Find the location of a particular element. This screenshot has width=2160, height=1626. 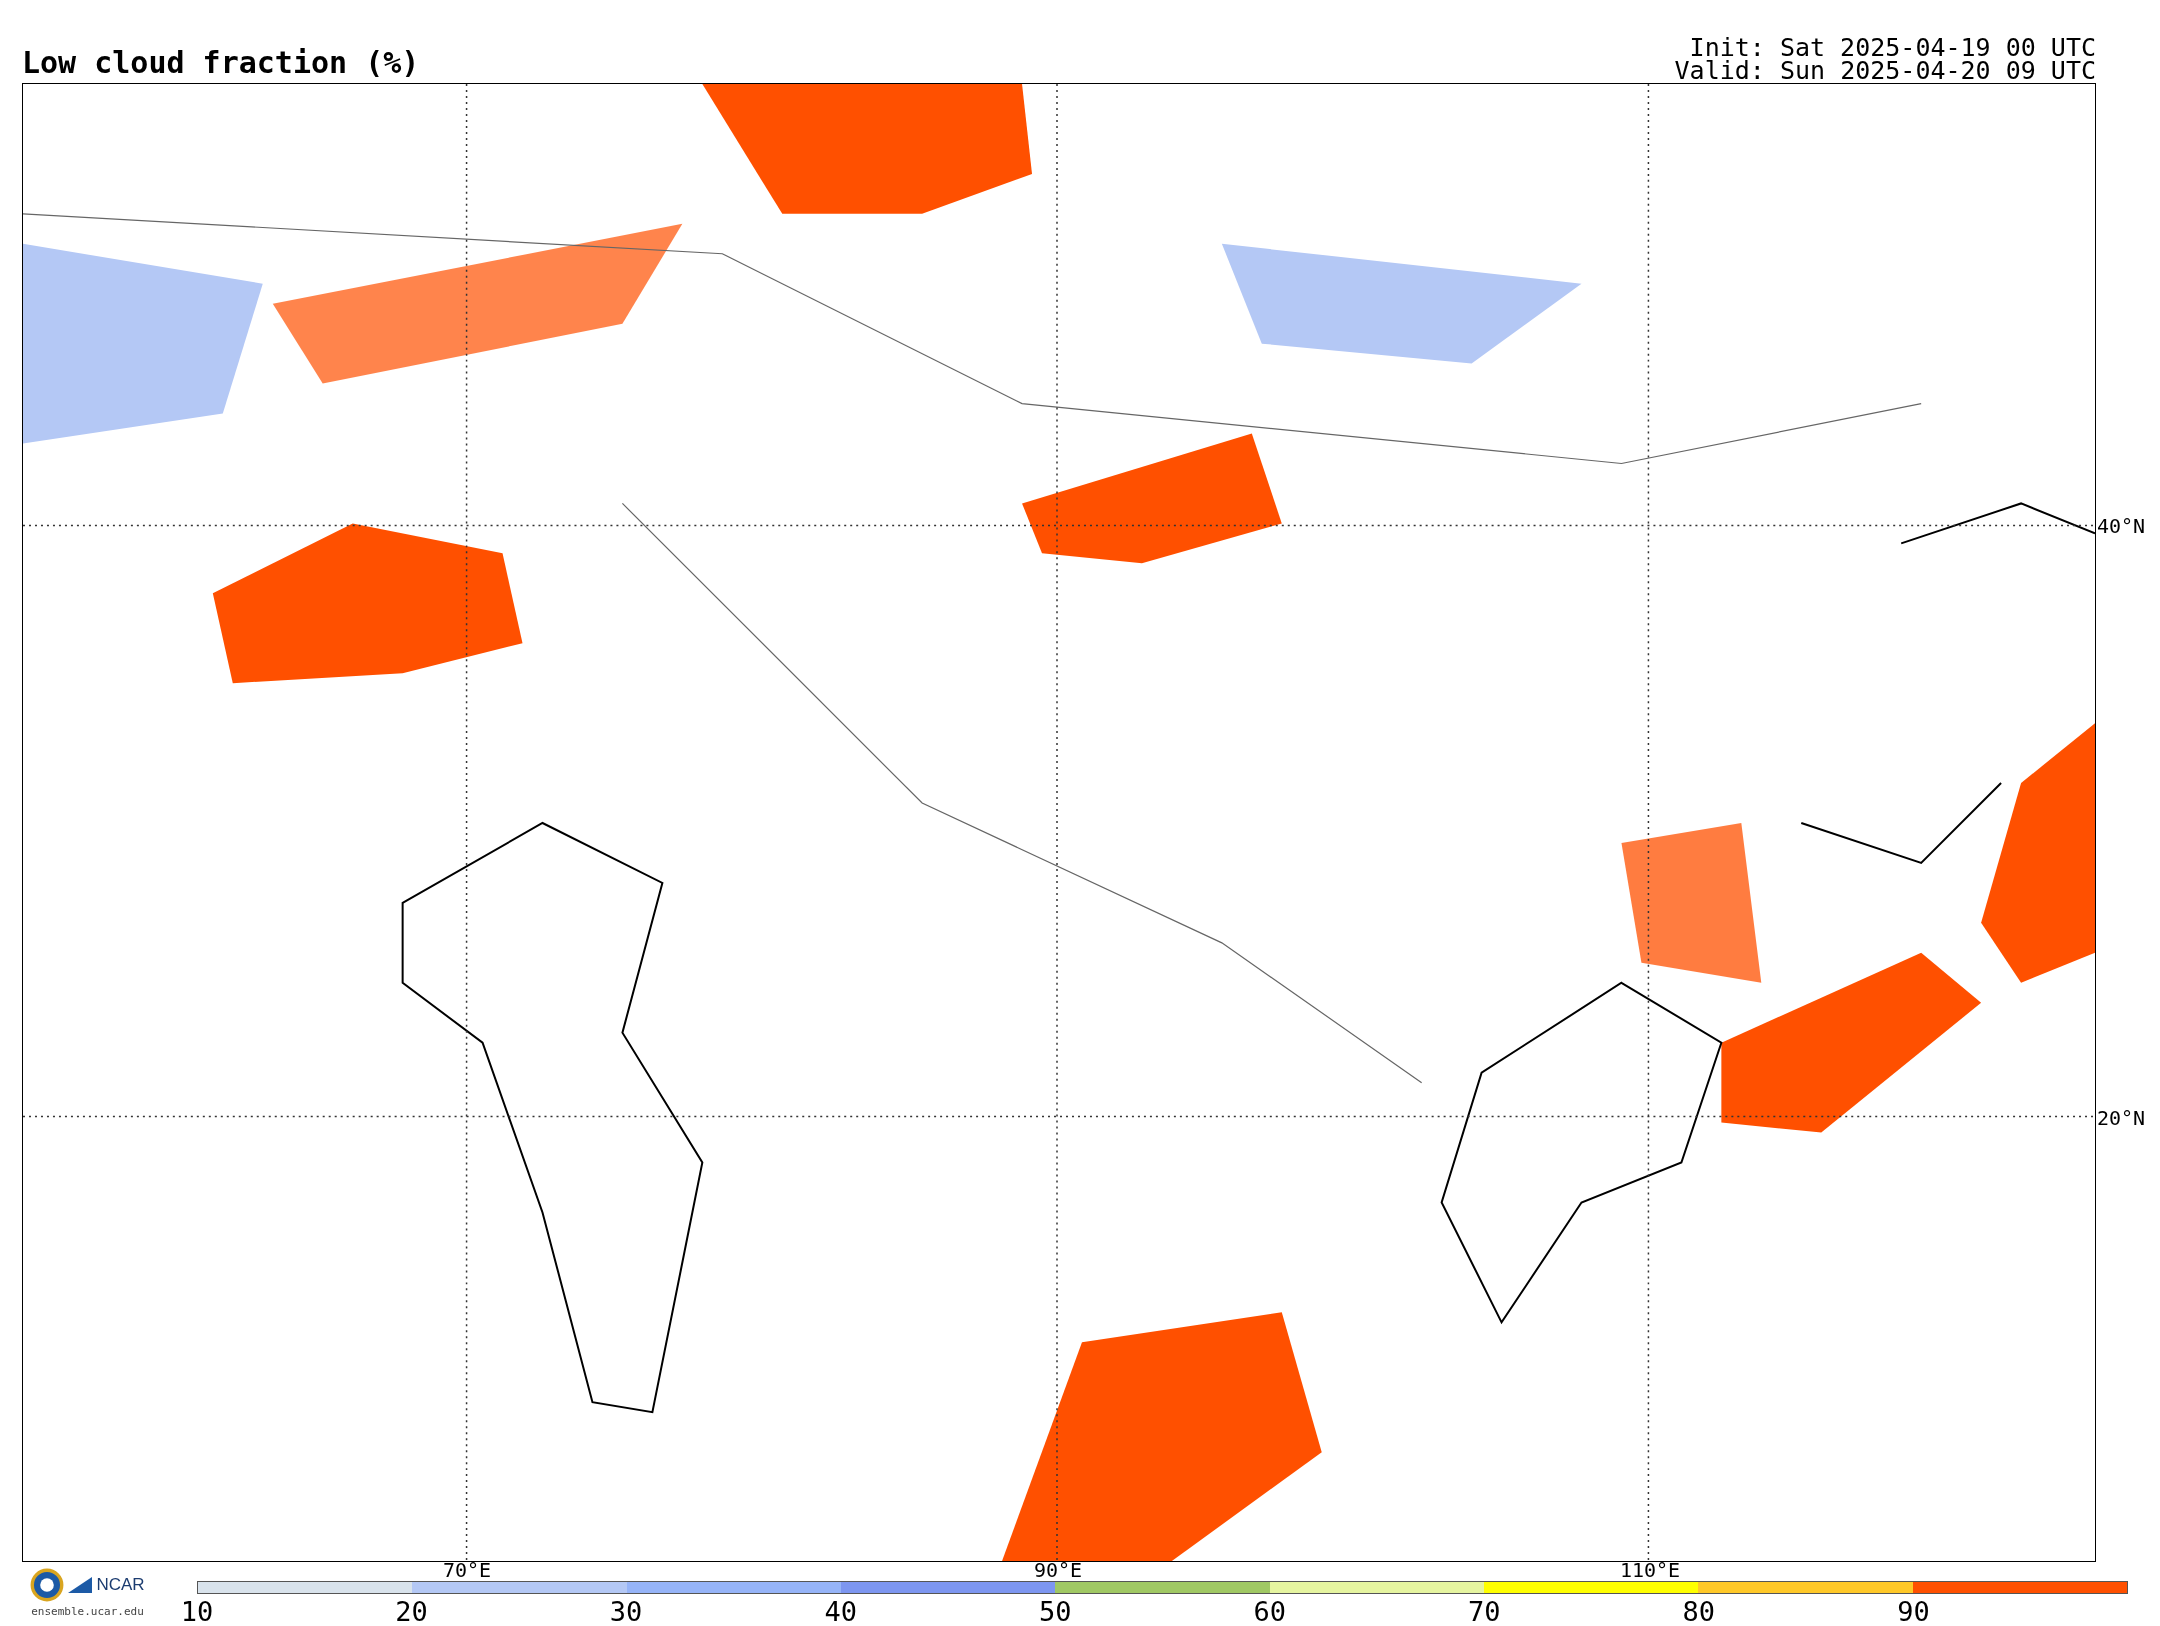

tick-label: 60 is located at coordinates (1269, 1611).